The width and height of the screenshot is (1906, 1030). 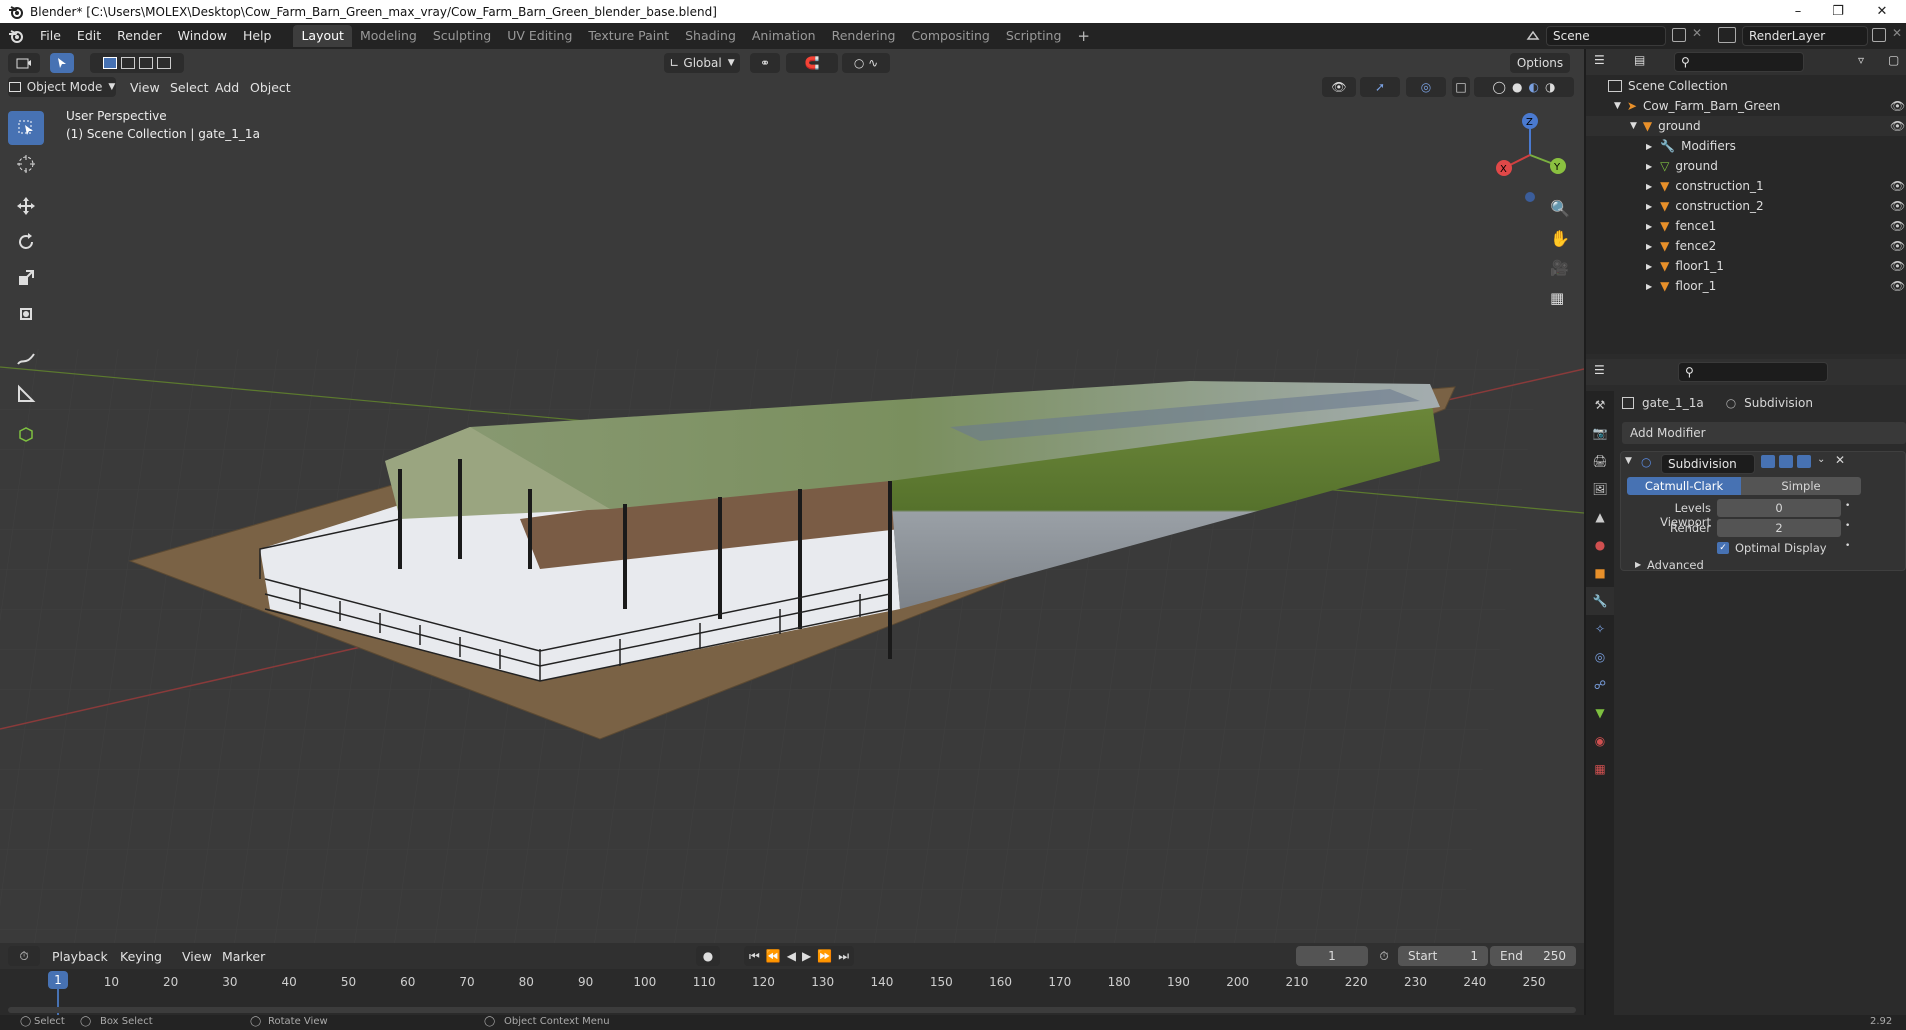 What do you see at coordinates (864, 36) in the screenshot?
I see `workspace-tab-rendering: Rendering` at bounding box center [864, 36].